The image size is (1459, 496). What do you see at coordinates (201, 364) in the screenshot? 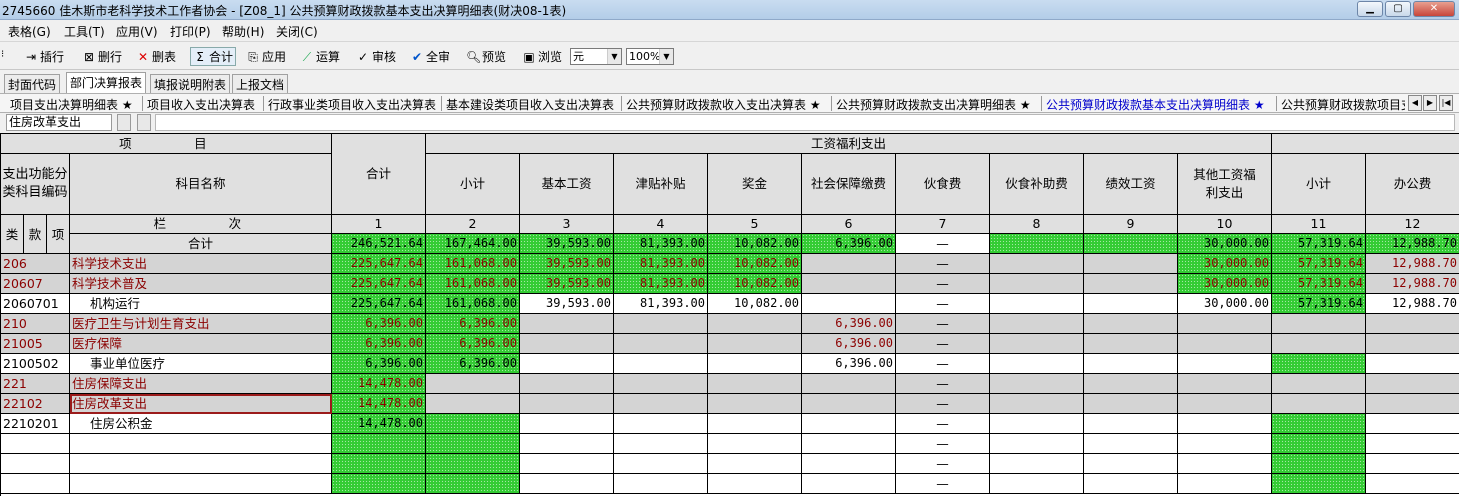
I see `subject-name-cell: 事业单位医疗` at bounding box center [201, 364].